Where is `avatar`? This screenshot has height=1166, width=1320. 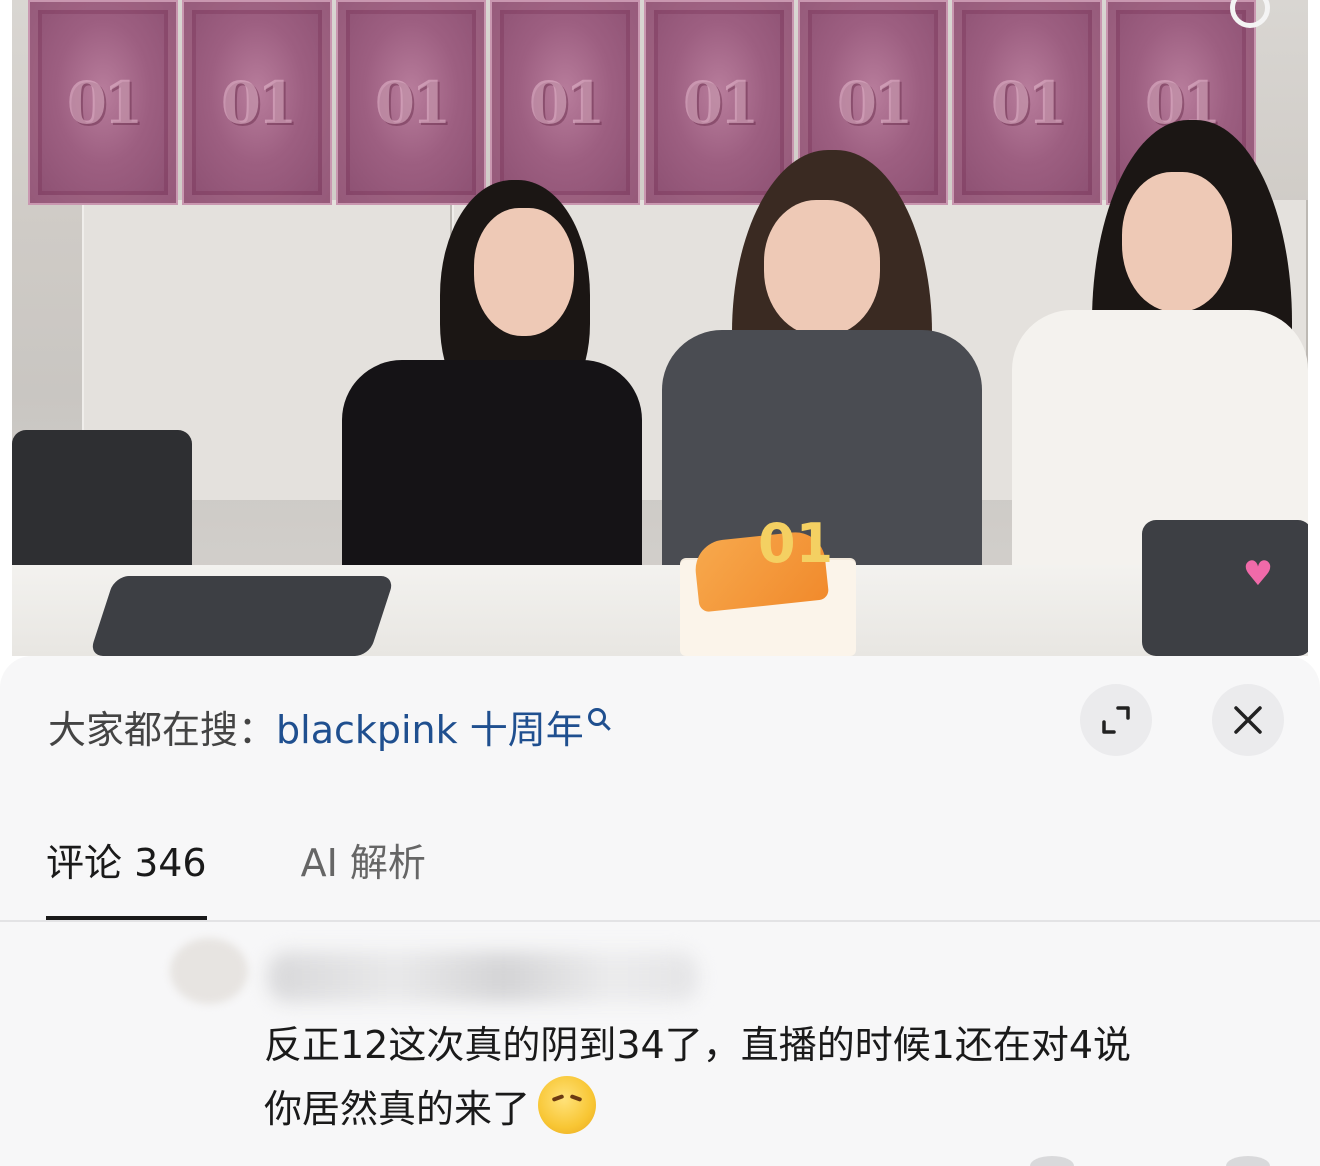 avatar is located at coordinates (209, 971).